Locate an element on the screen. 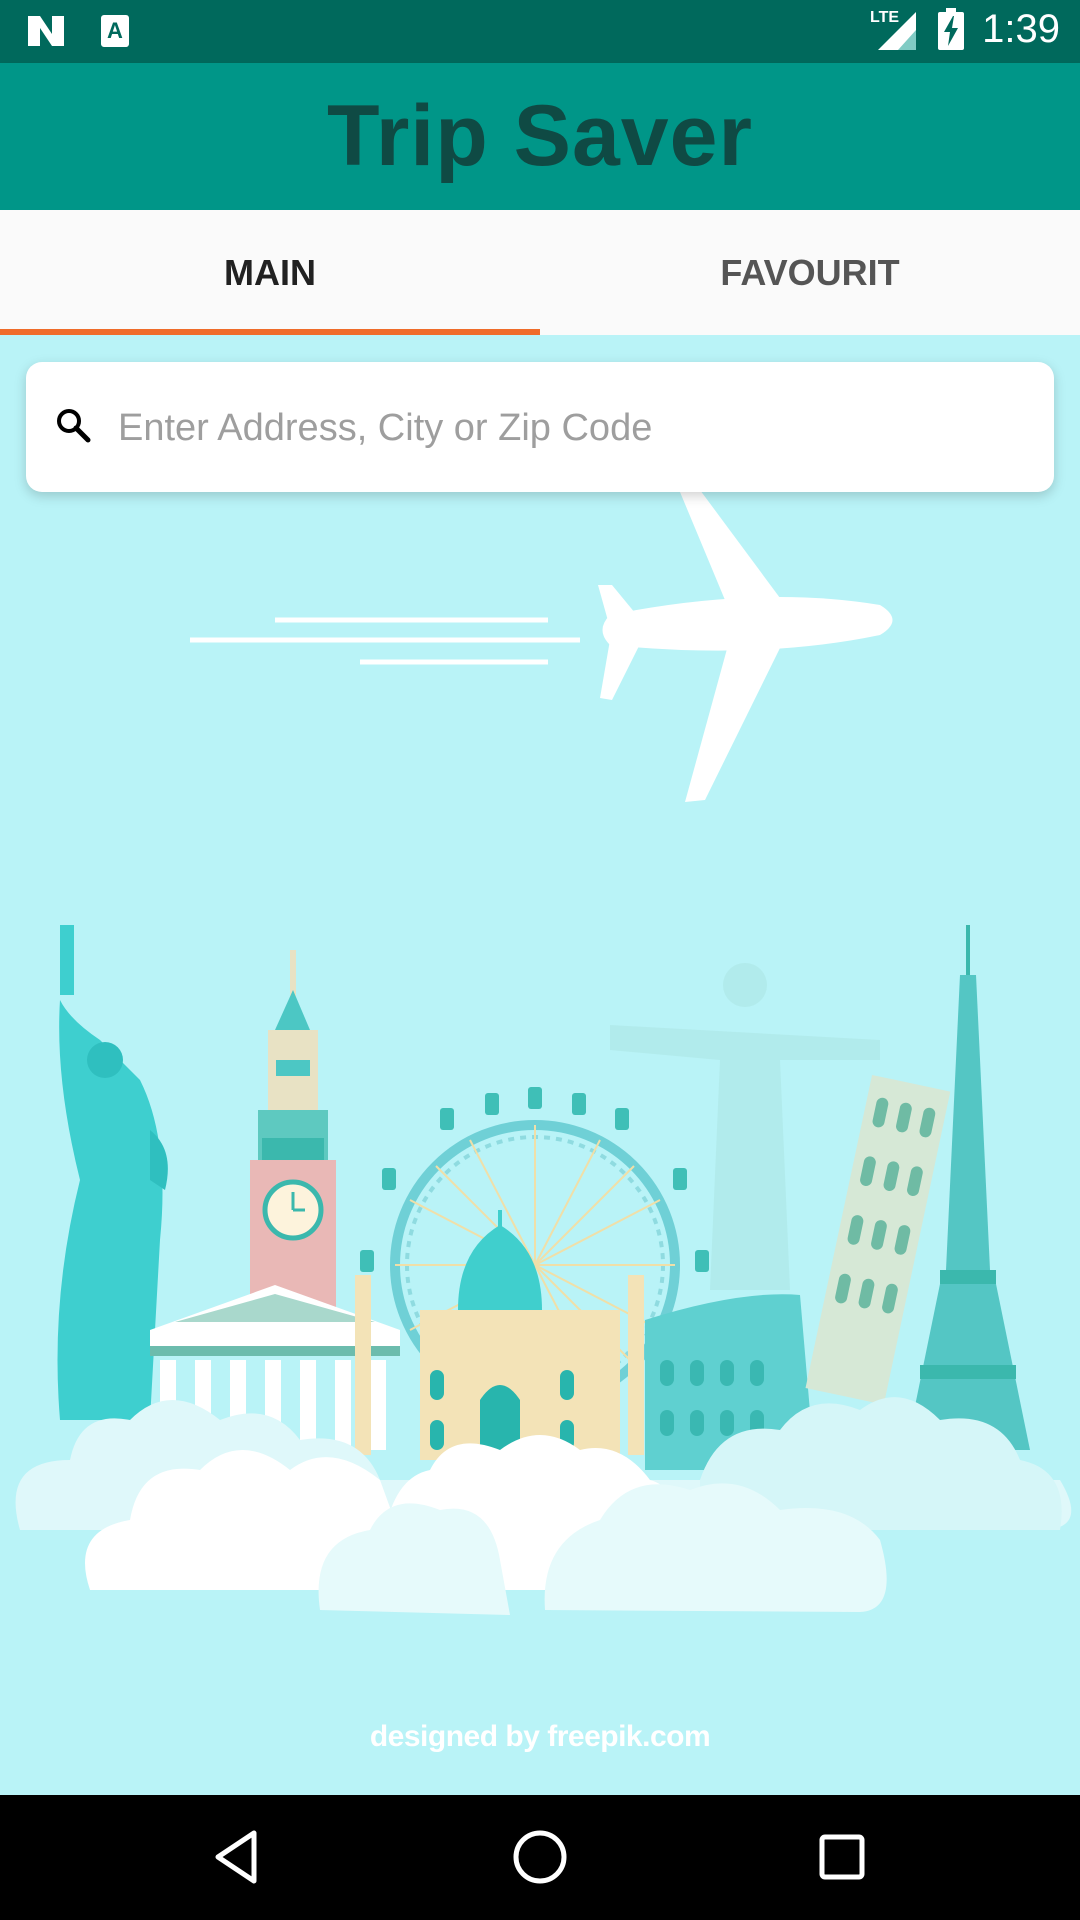  tab-favourit: FAVOURIT is located at coordinates (810, 272).